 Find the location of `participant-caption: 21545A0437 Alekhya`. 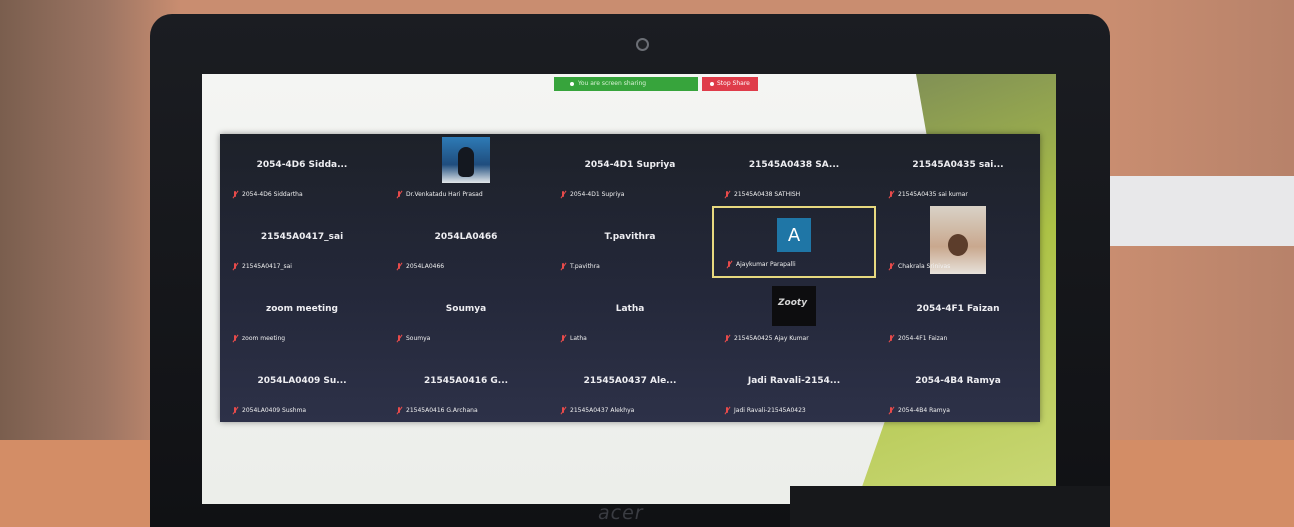

participant-caption: 21545A0437 Alekhya is located at coordinates (597, 410).